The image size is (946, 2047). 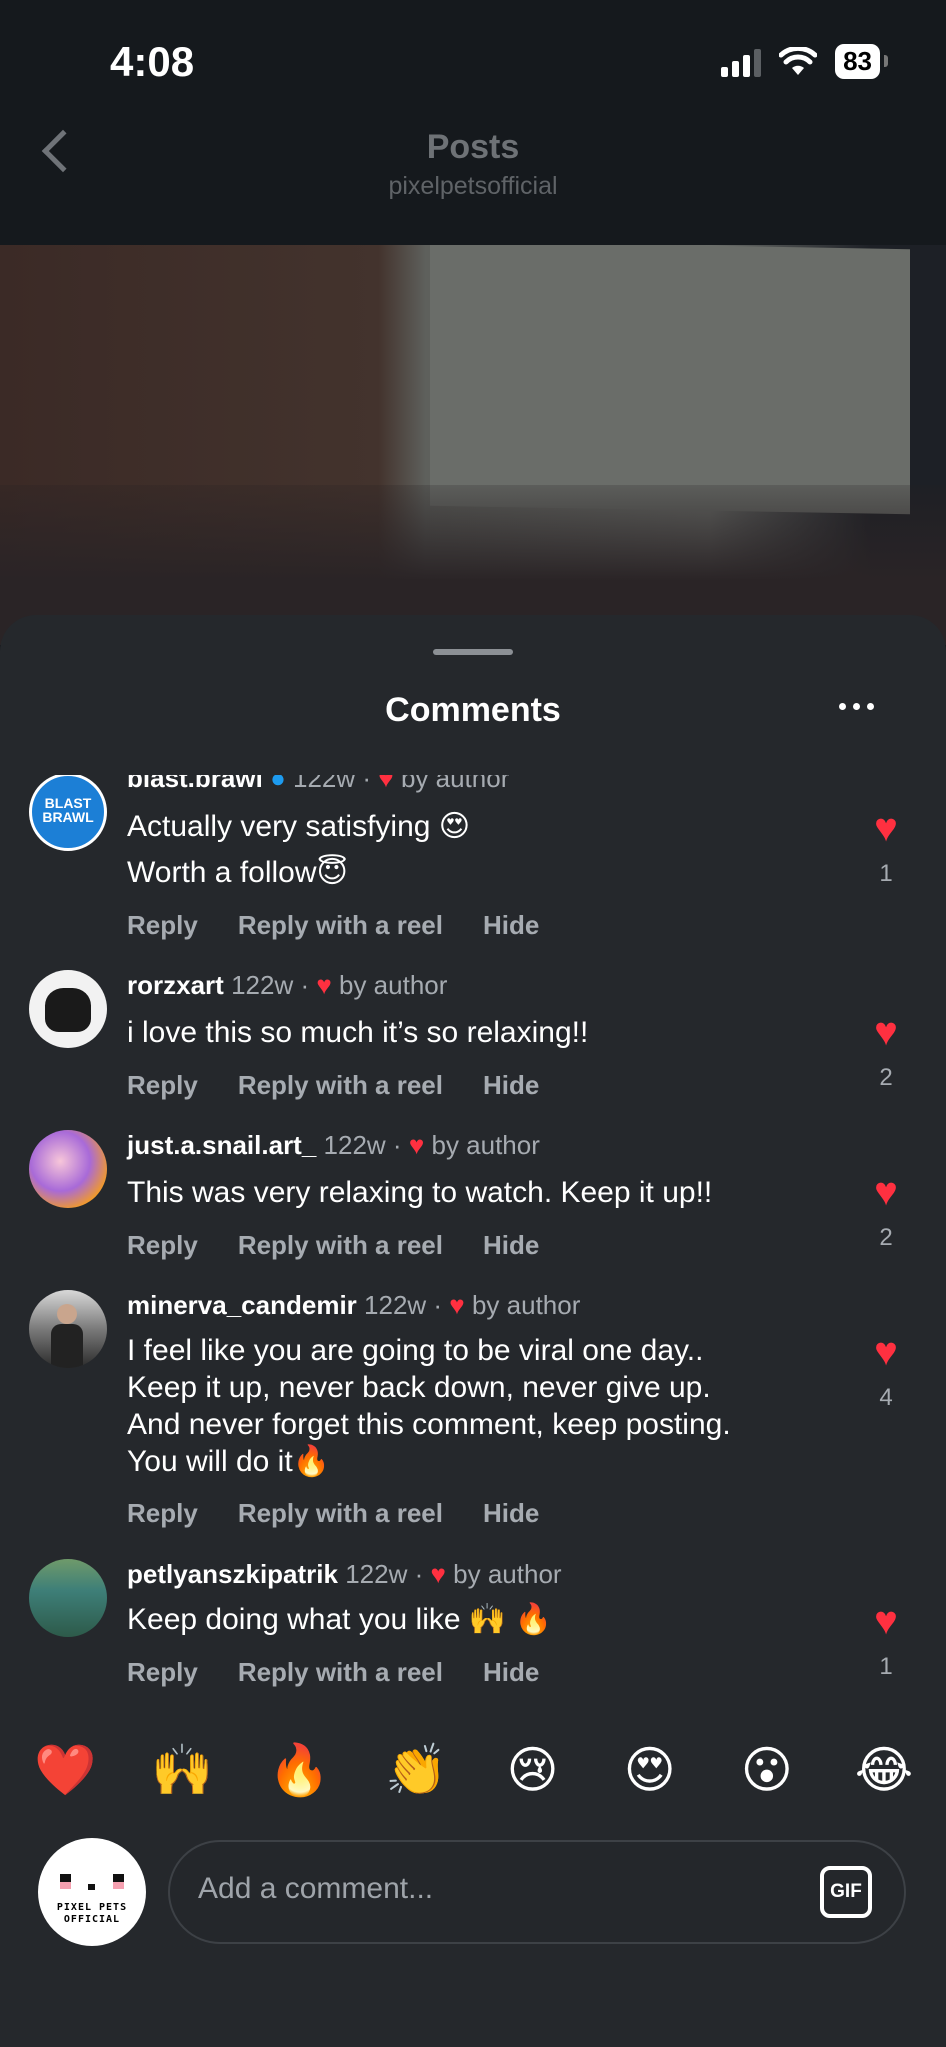 I want to click on comment-input, so click(x=478, y=1889).